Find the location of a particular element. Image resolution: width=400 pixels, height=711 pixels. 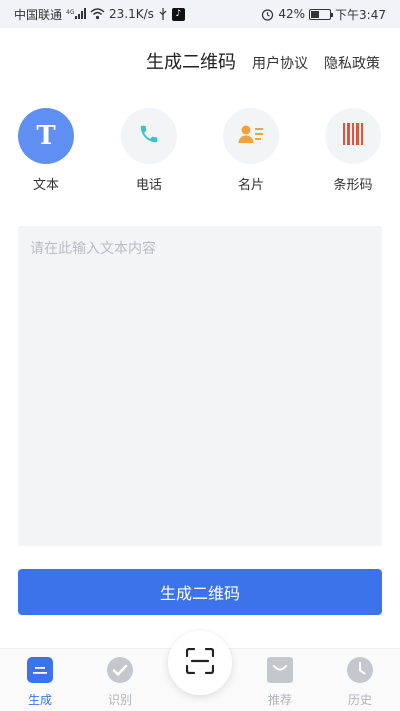

privacy-policy-link: 隐私政策 is located at coordinates (352, 63).